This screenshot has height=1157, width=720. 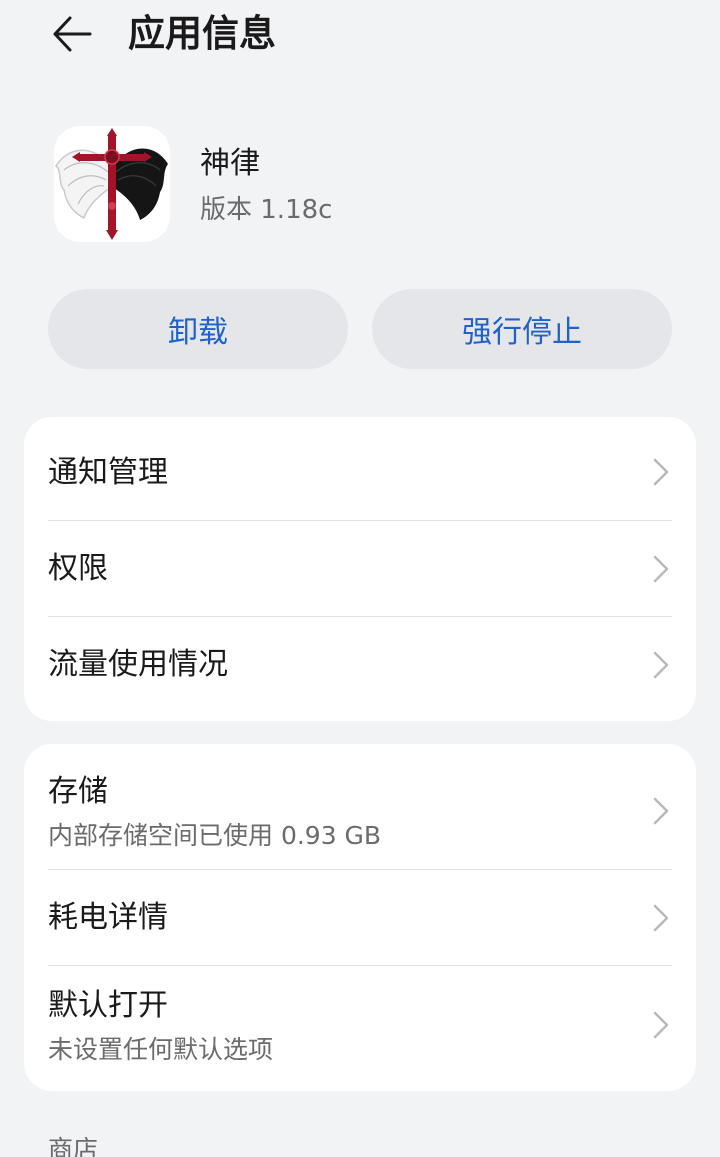 I want to click on storage-row: 存储 内部存储空间已使用 0.93 GB, so click(x=360, y=807).